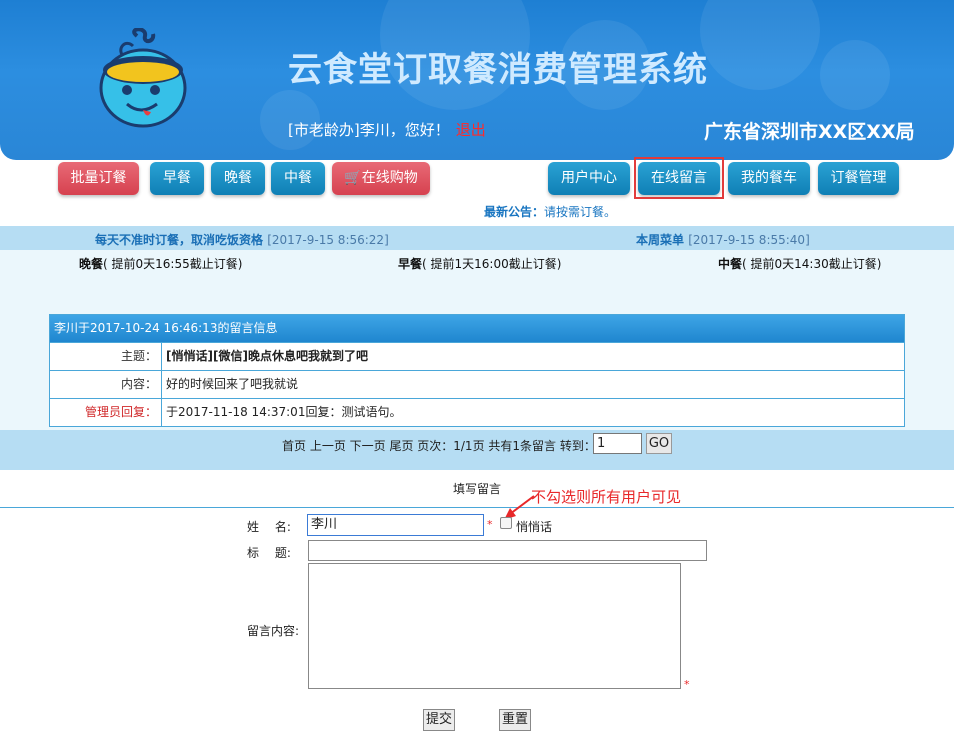 The width and height of the screenshot is (954, 739). I want to click on pagination-links: 首页 上一页 下一页 尾页 页次：1/1页 共有1条留言 转到：, so click(439, 445).